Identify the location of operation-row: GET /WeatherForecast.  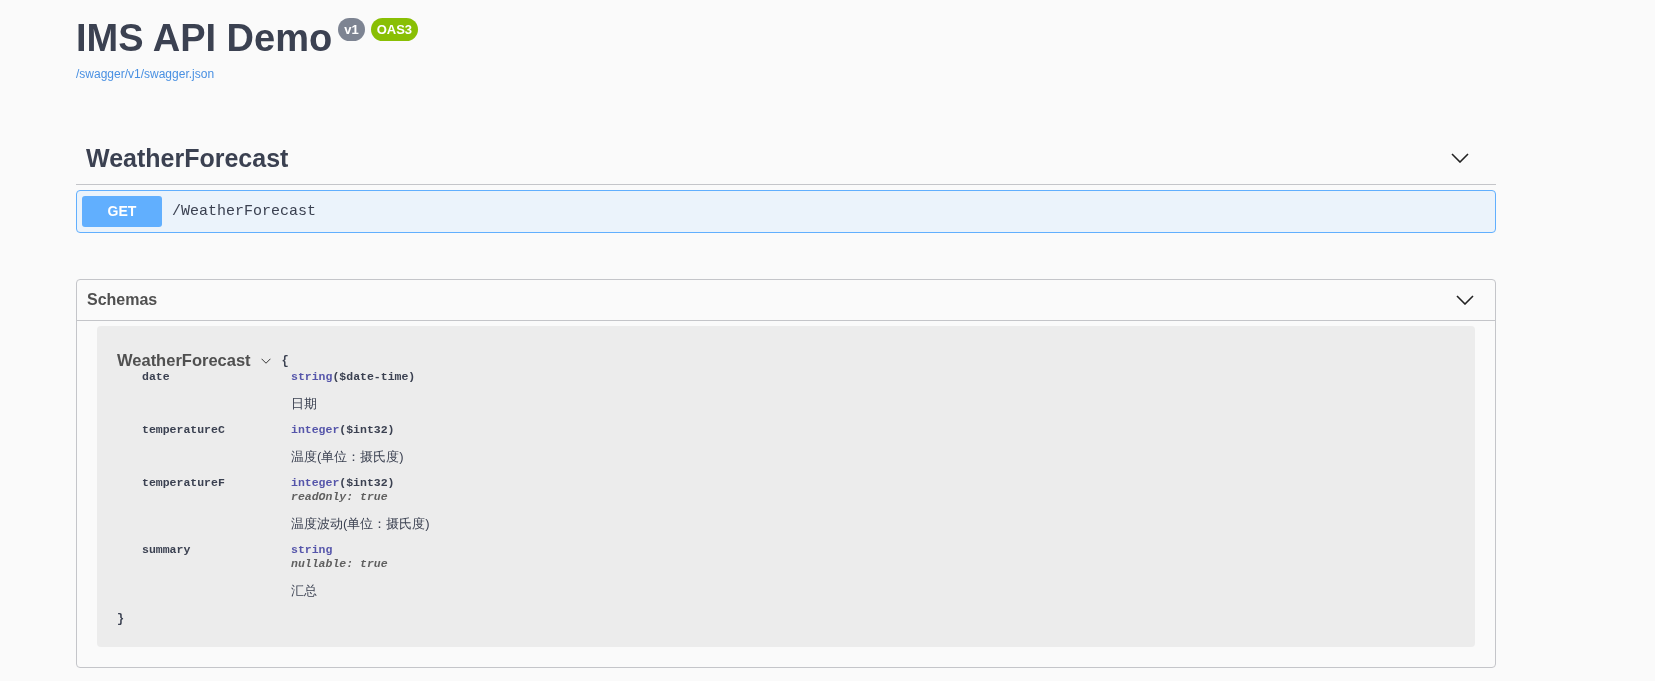
(786, 211).